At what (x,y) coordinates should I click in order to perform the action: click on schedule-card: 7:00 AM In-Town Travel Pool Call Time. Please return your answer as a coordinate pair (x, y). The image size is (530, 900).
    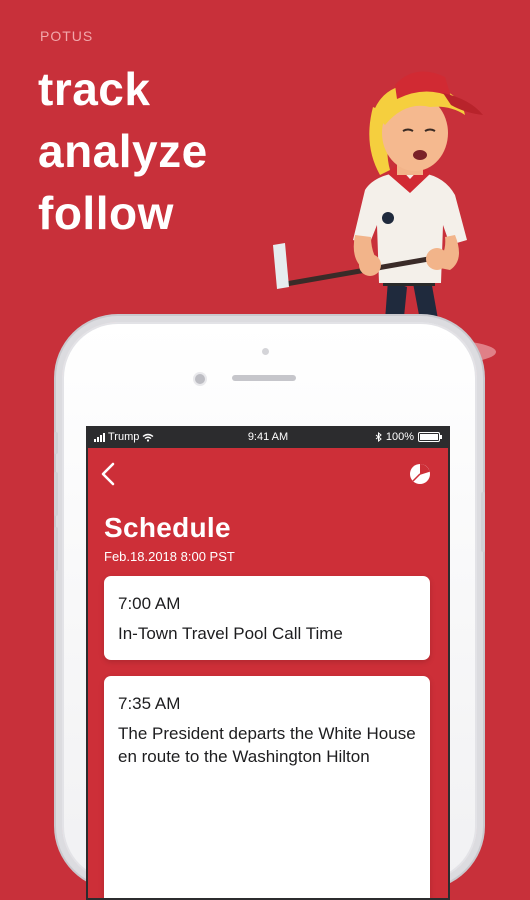
    Looking at the image, I should click on (267, 618).